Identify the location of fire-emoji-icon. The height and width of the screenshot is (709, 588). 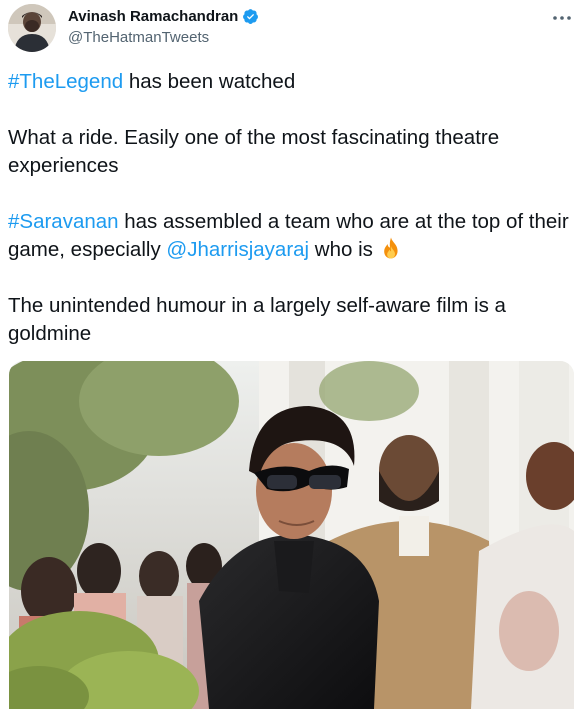
(391, 248).